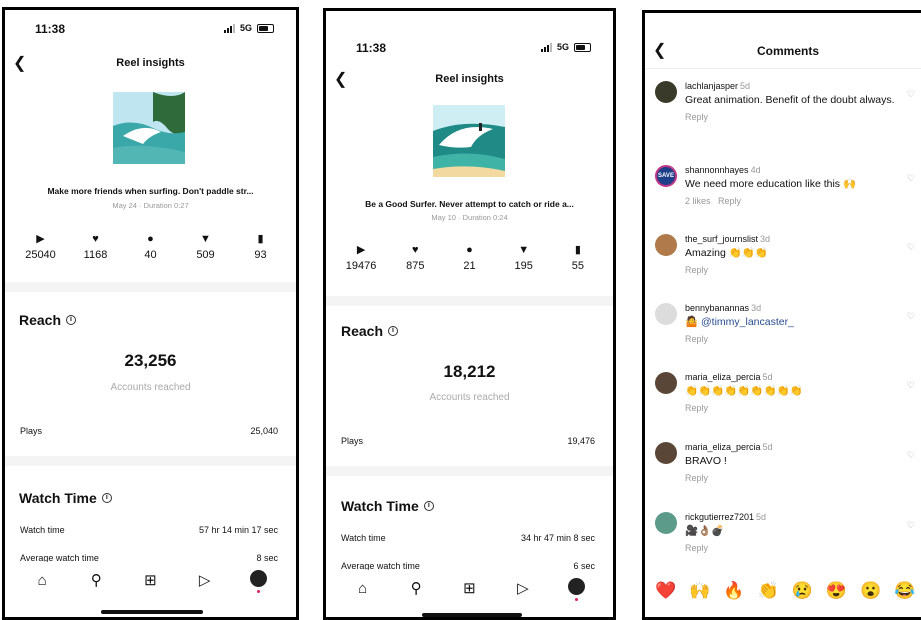 The height and width of the screenshot is (620, 921). Describe the element at coordinates (792, 308) in the screenshot. I see `comment-username: bennybanannas 3d` at that location.